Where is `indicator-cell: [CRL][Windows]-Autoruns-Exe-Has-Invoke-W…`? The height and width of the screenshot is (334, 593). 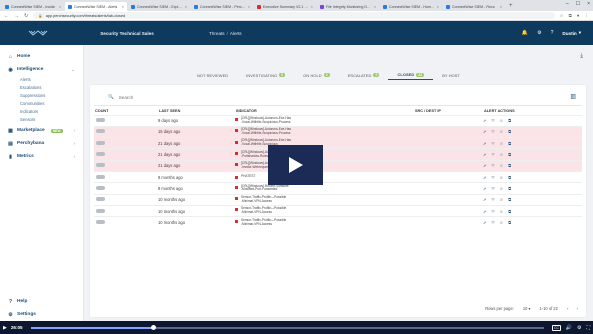 indicator-cell: [CRL][Windows]-Autoruns-Exe-Has-Invoke-W… is located at coordinates (324, 165).